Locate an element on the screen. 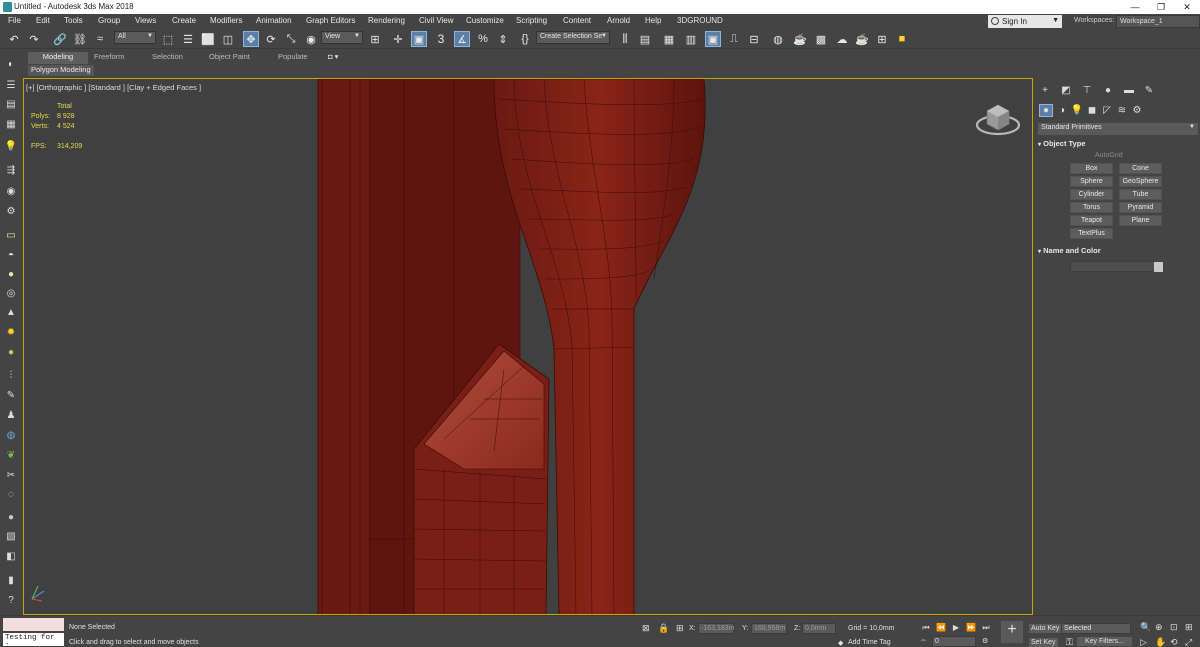  selection-filter-select: All ▼ is located at coordinates (135, 37).